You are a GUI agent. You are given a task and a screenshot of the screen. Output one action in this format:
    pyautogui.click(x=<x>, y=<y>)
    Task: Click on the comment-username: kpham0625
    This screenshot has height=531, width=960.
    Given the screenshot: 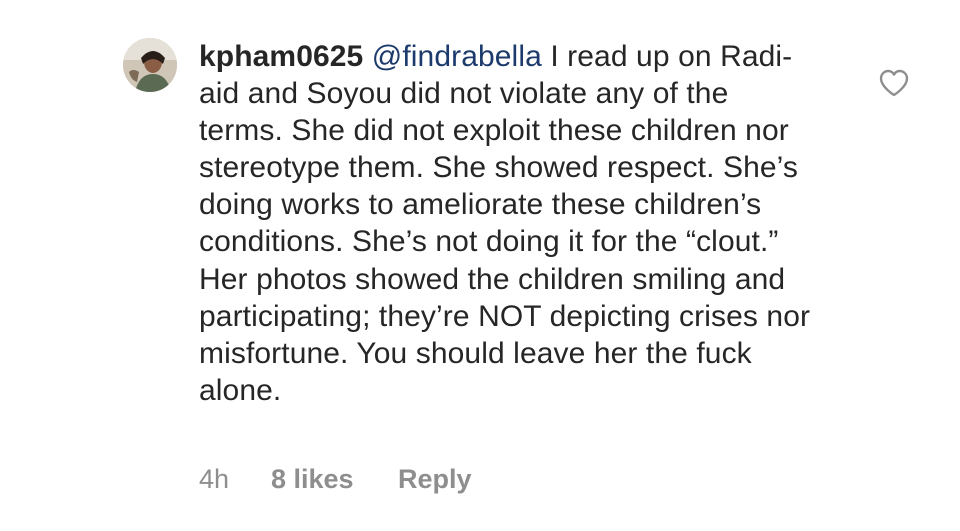 What is the action you would take?
    pyautogui.click(x=281, y=56)
    